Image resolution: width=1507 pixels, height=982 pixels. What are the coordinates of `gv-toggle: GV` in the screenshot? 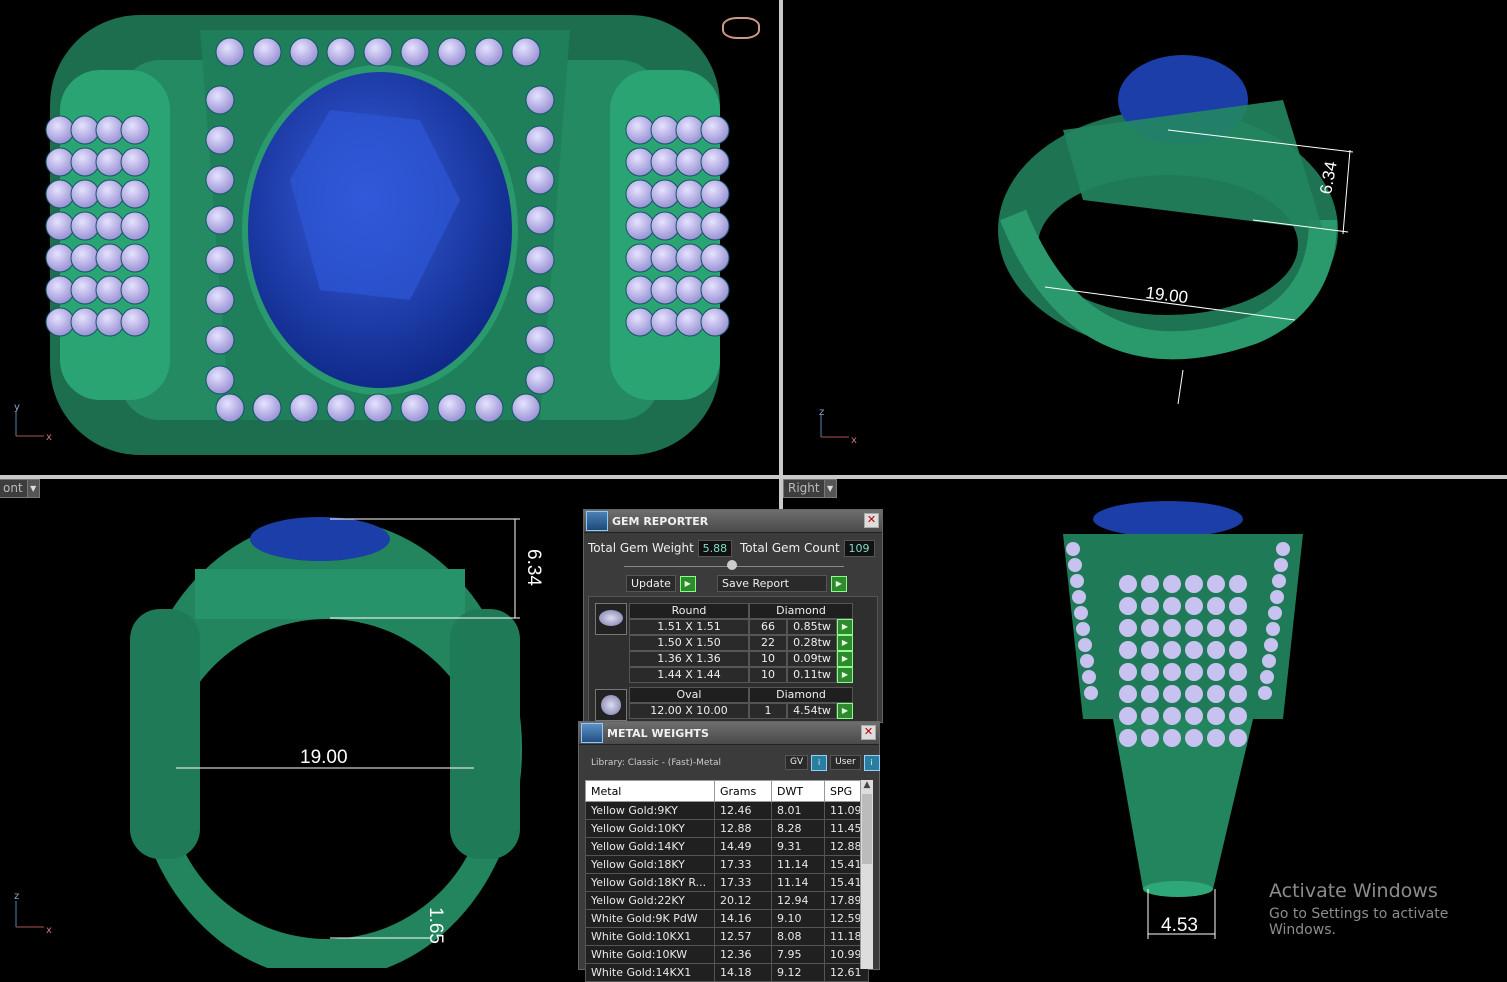 It's located at (797, 762).